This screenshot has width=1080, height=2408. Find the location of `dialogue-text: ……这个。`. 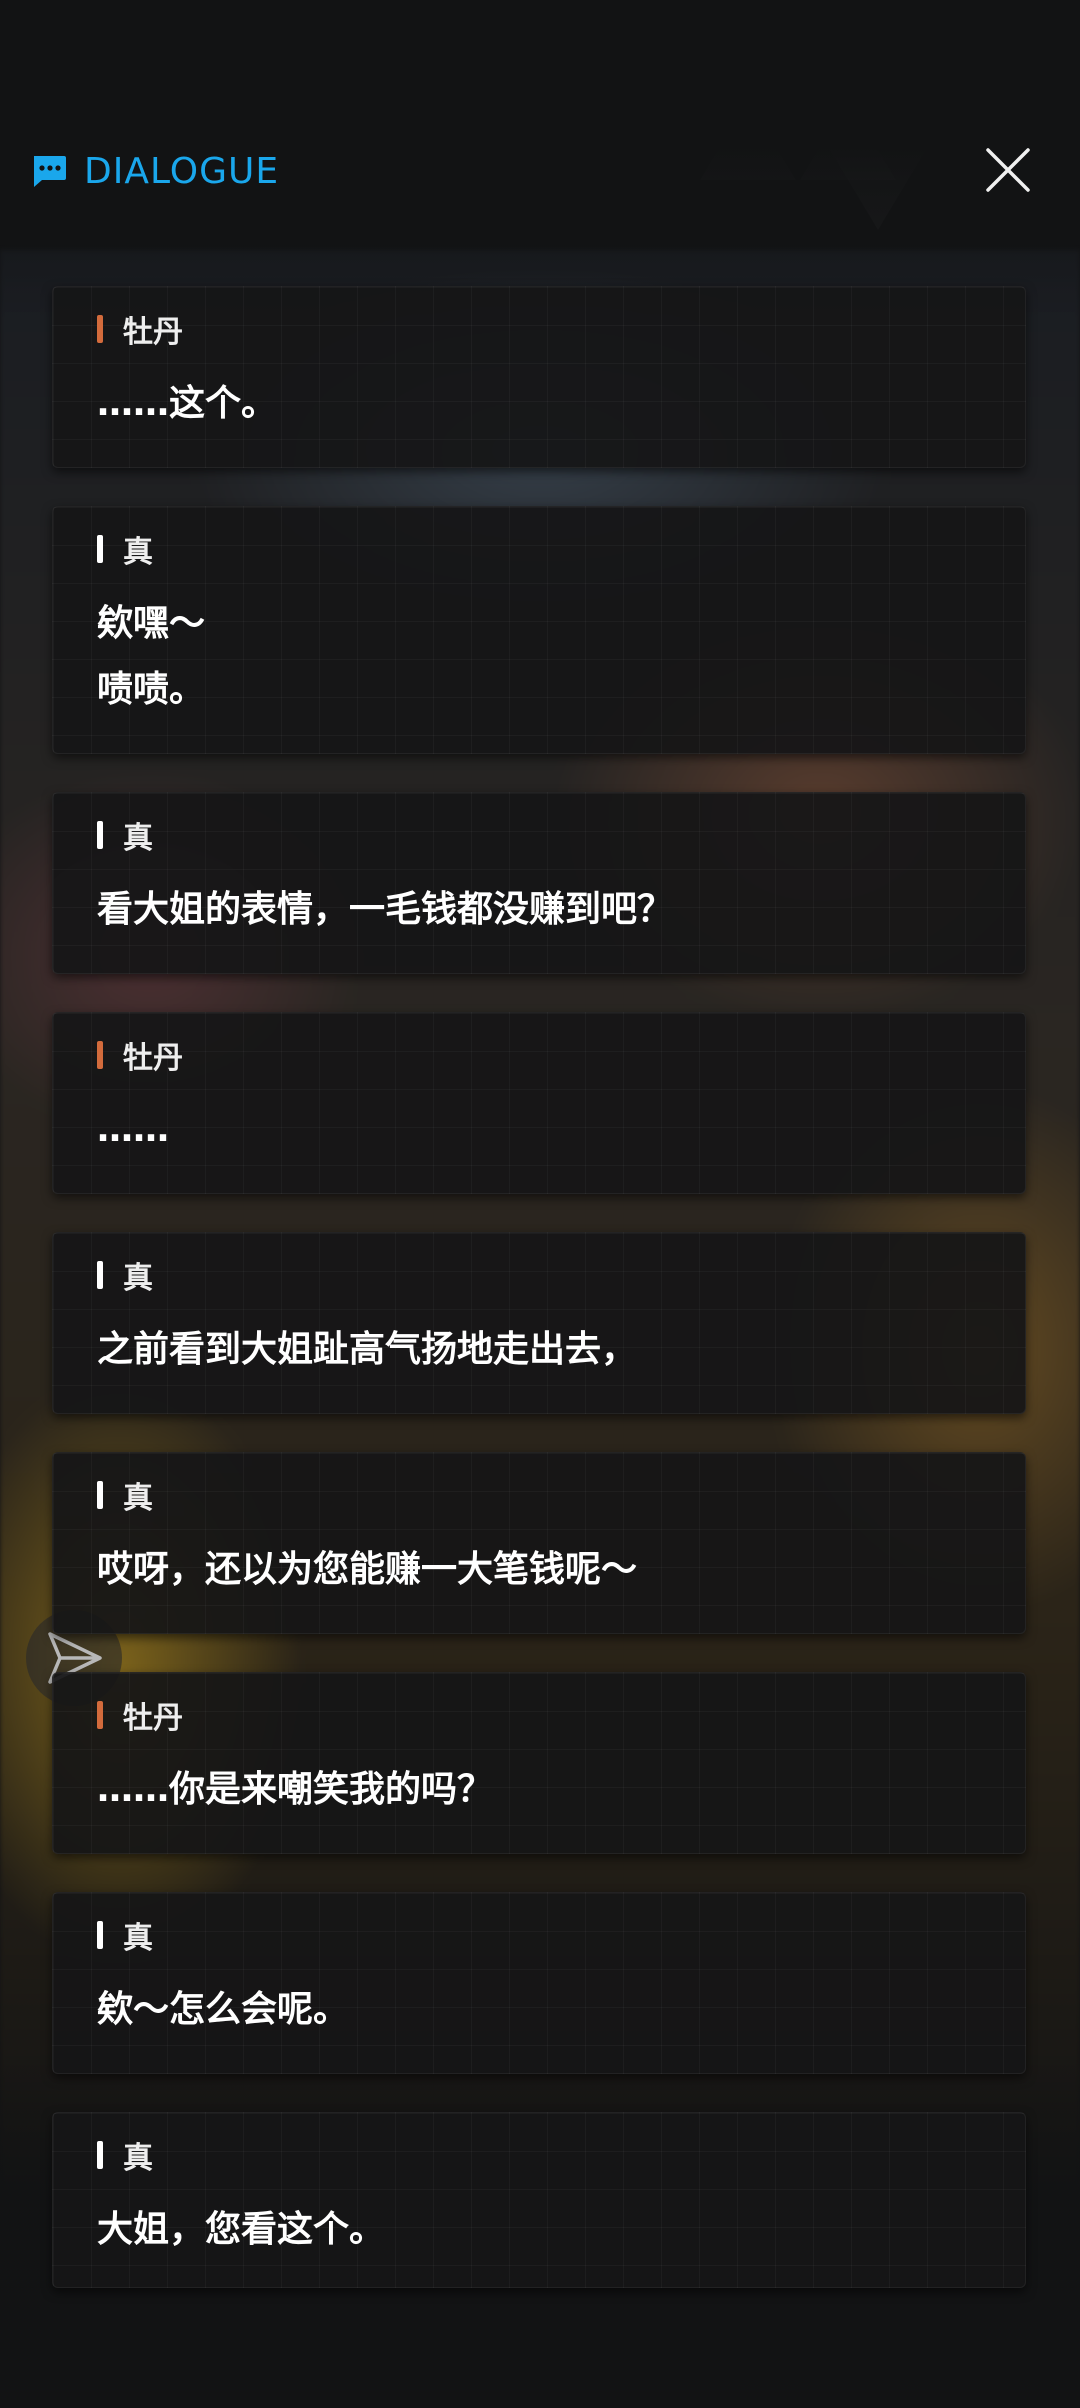

dialogue-text: ……这个。 is located at coordinates (539, 404).